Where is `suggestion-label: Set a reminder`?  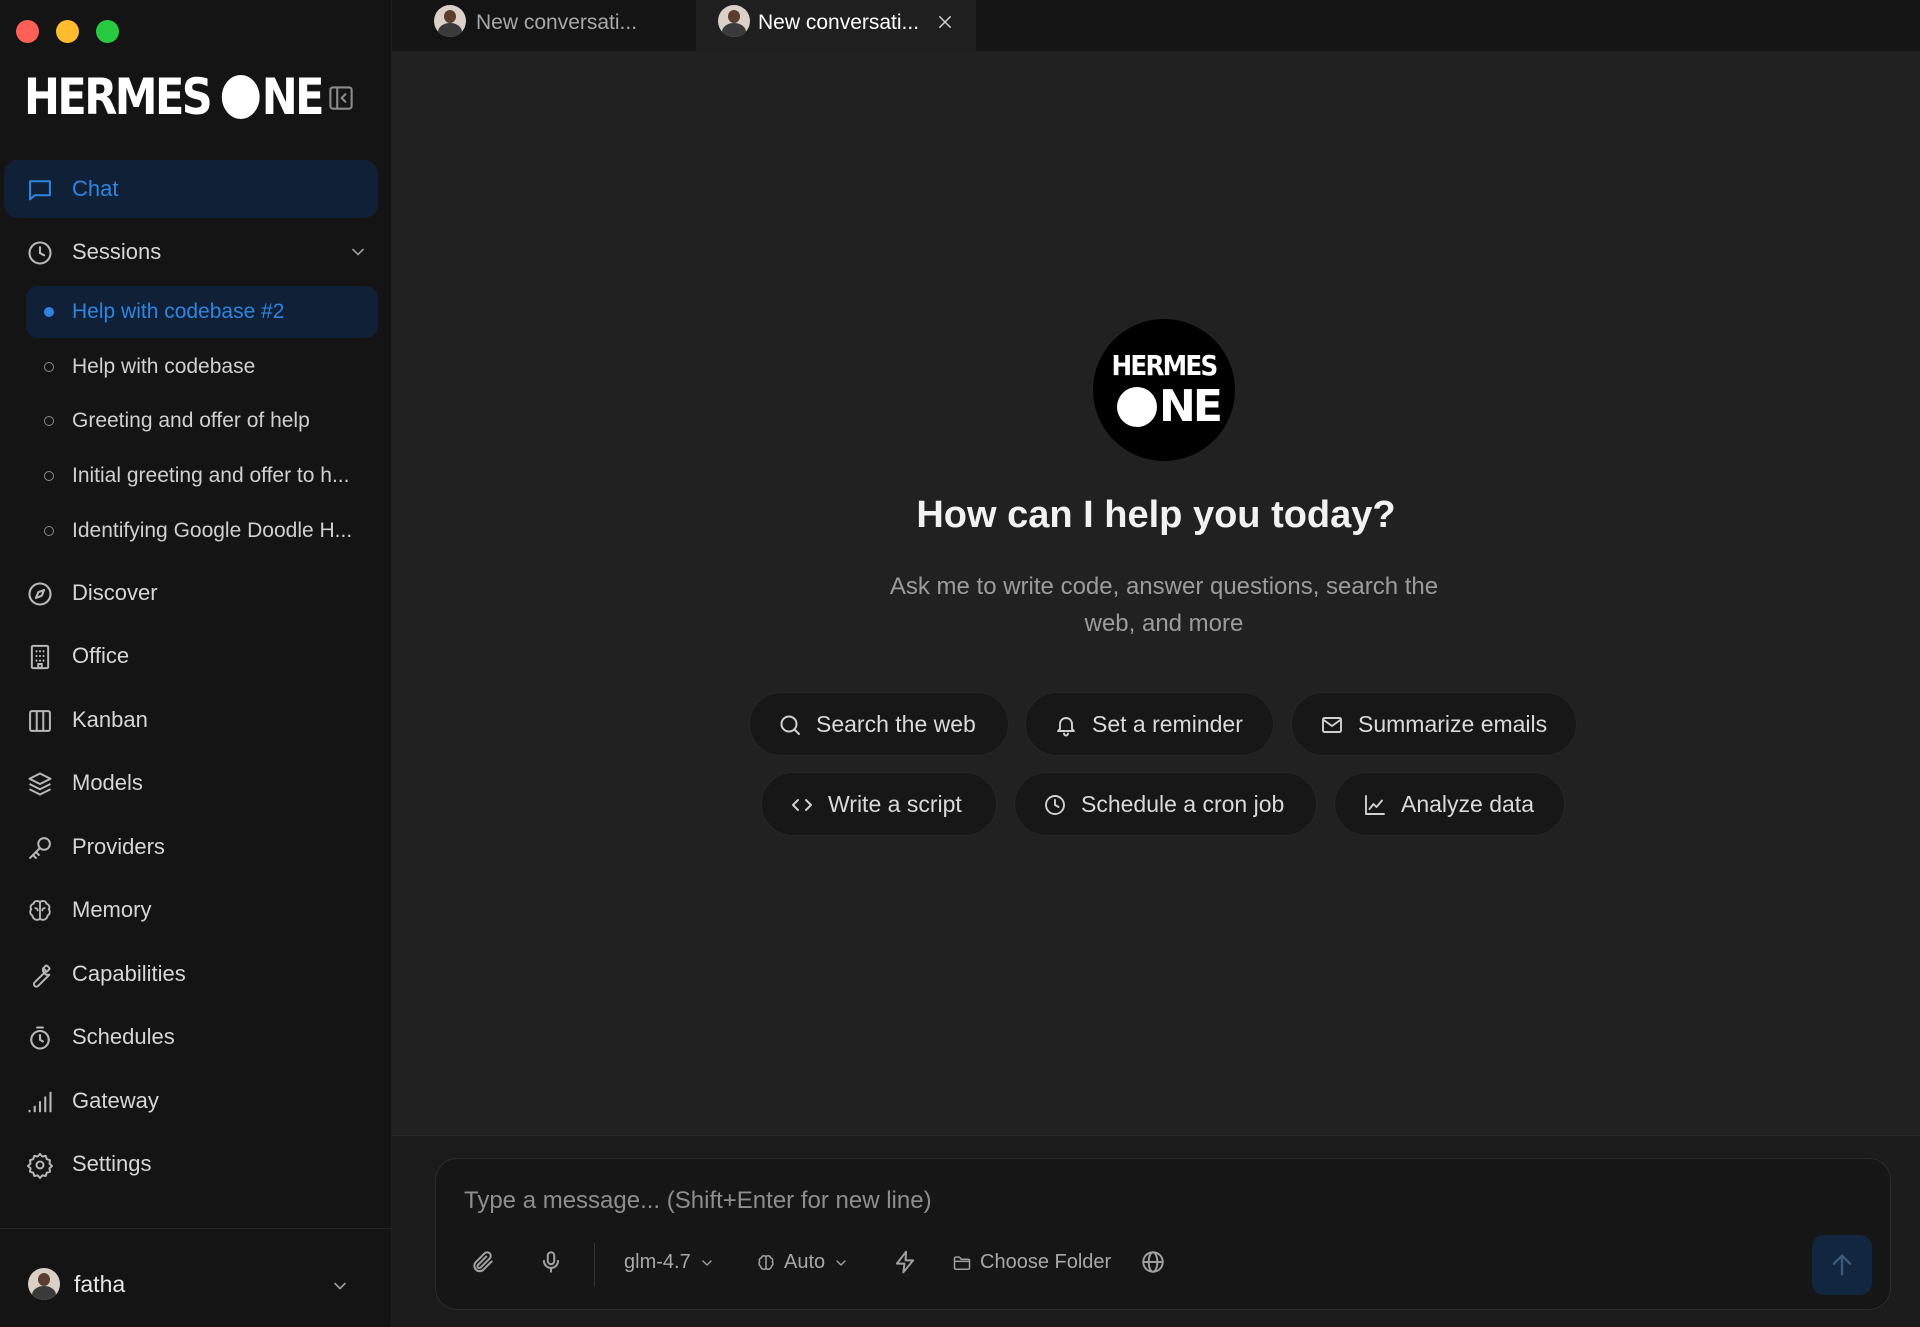 suggestion-label: Set a reminder is located at coordinates (1167, 723).